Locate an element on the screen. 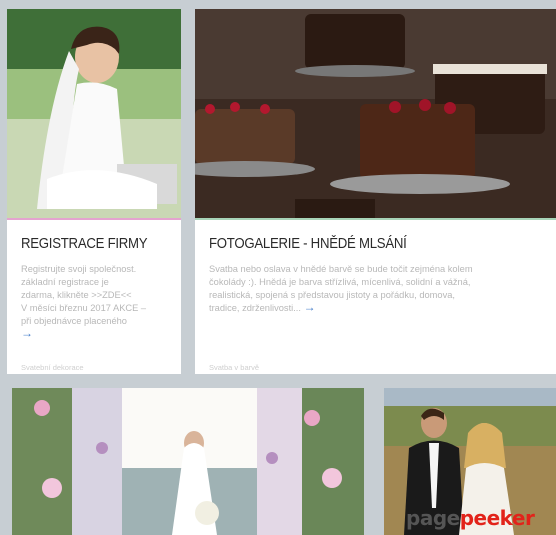 The image size is (556, 535). card-category-tag: Svatba v barvě is located at coordinates (234, 367).